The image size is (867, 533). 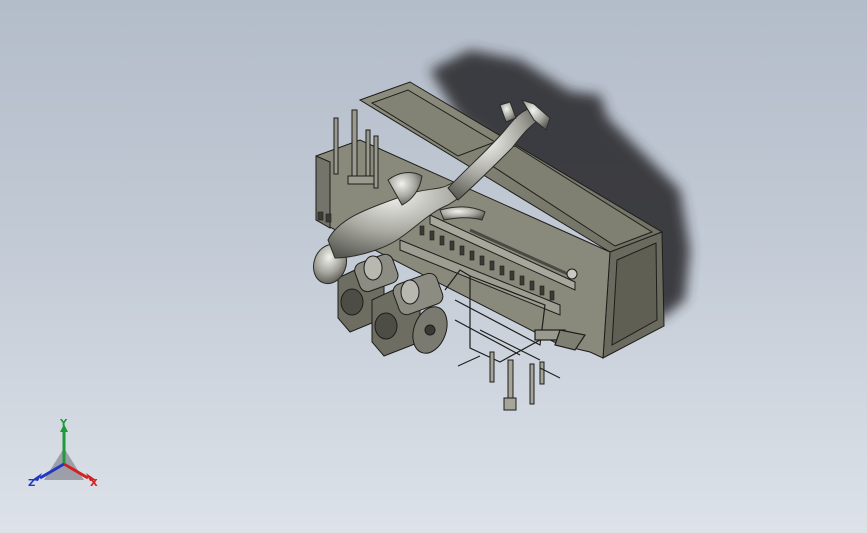 What do you see at coordinates (63, 423) in the screenshot?
I see `y-axis-label: Y` at bounding box center [63, 423].